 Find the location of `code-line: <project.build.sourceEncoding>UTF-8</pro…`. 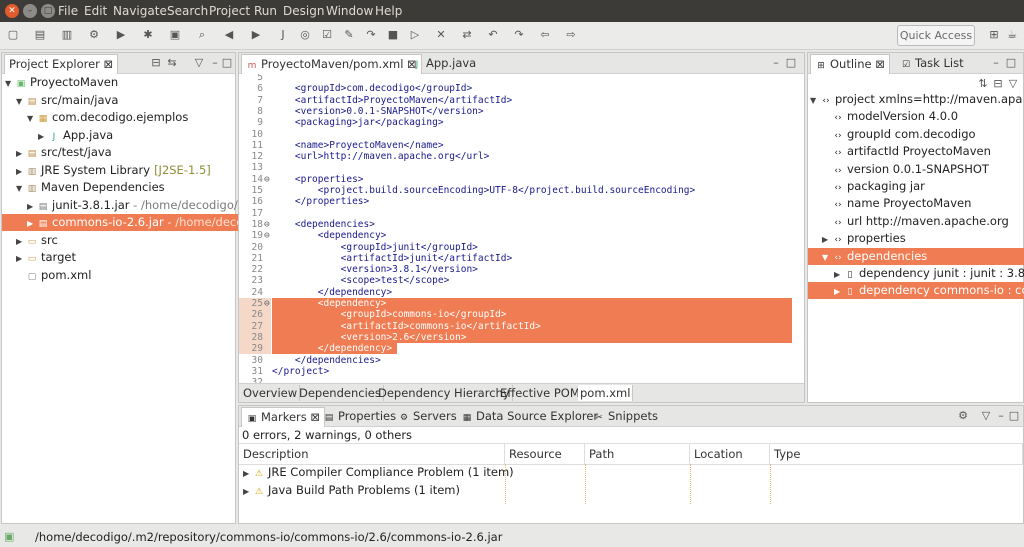

code-line: <project.build.sourceEncoding>UTF-8</pro… is located at coordinates (484, 190).